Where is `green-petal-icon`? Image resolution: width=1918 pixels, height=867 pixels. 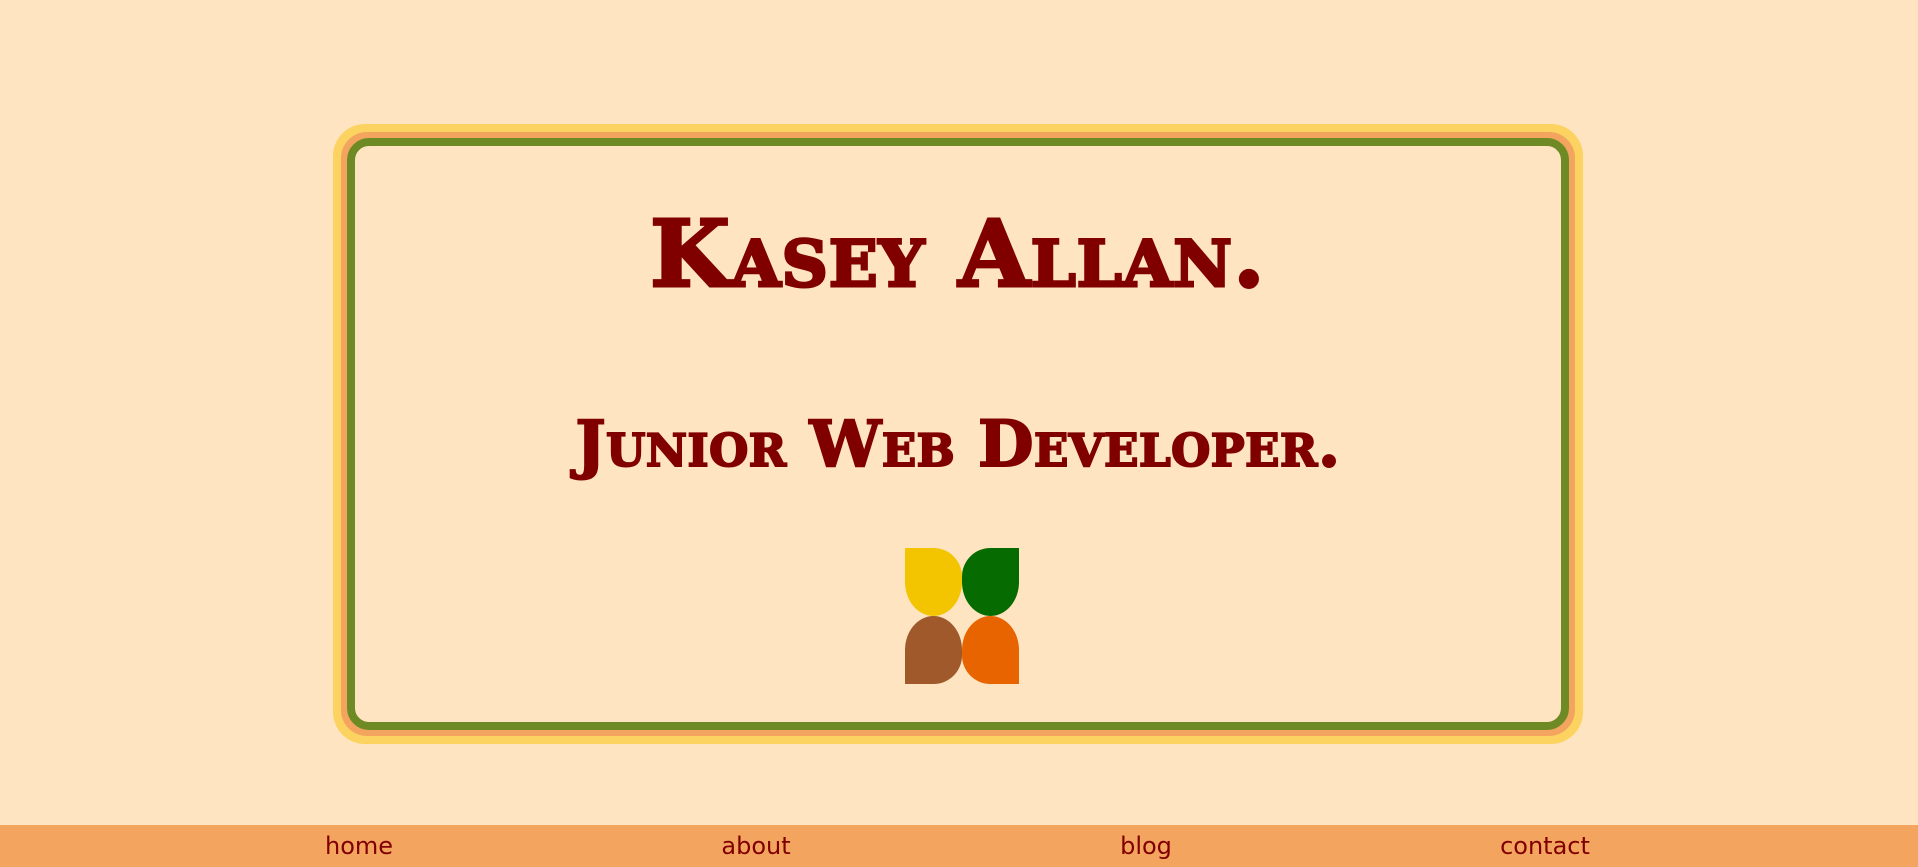 green-petal-icon is located at coordinates (990, 582).